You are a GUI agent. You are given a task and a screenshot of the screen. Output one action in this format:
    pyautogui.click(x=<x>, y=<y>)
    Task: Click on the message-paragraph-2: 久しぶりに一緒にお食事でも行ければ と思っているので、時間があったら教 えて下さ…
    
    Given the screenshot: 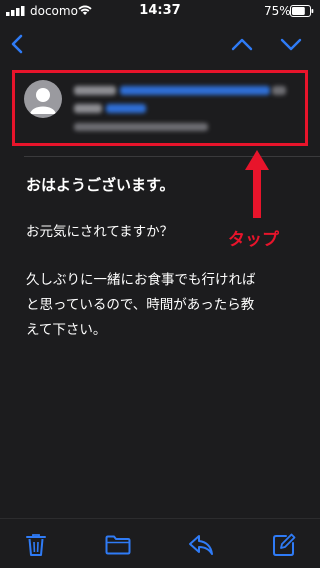 What is the action you would take?
    pyautogui.click(x=162, y=305)
    